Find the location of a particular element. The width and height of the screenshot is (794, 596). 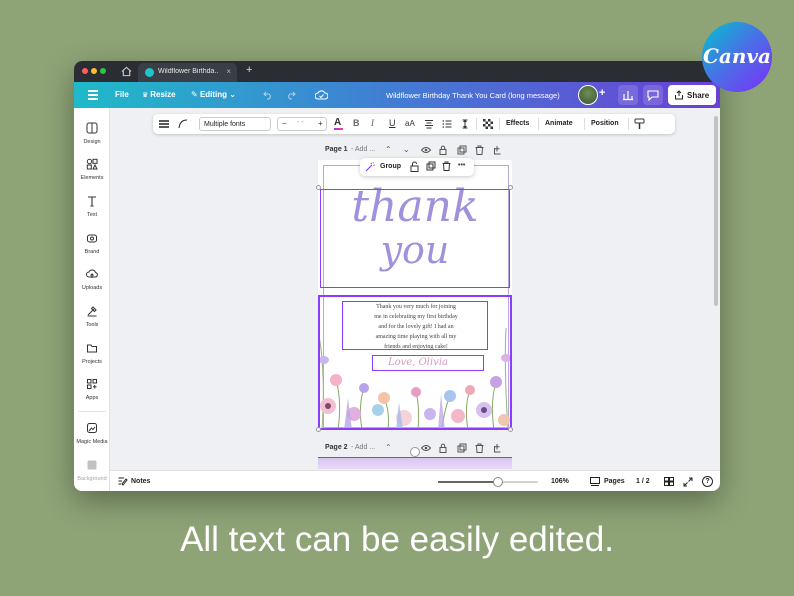

fullscreen-icon is located at coordinates (688, 482).